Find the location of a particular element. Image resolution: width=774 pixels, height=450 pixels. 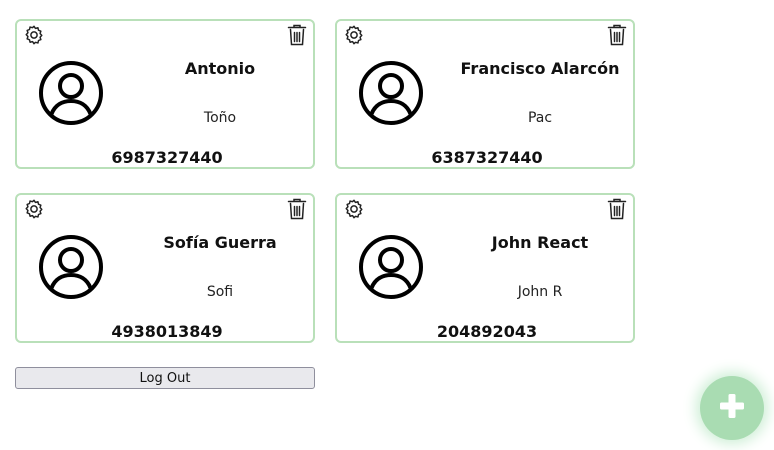

contact-name: Francisco Alarcón is located at coordinates (540, 68).